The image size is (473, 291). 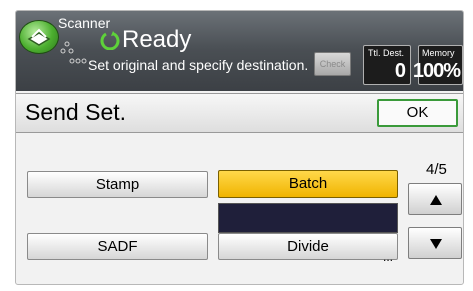 I want to click on scanner-icon, so click(x=39, y=37).